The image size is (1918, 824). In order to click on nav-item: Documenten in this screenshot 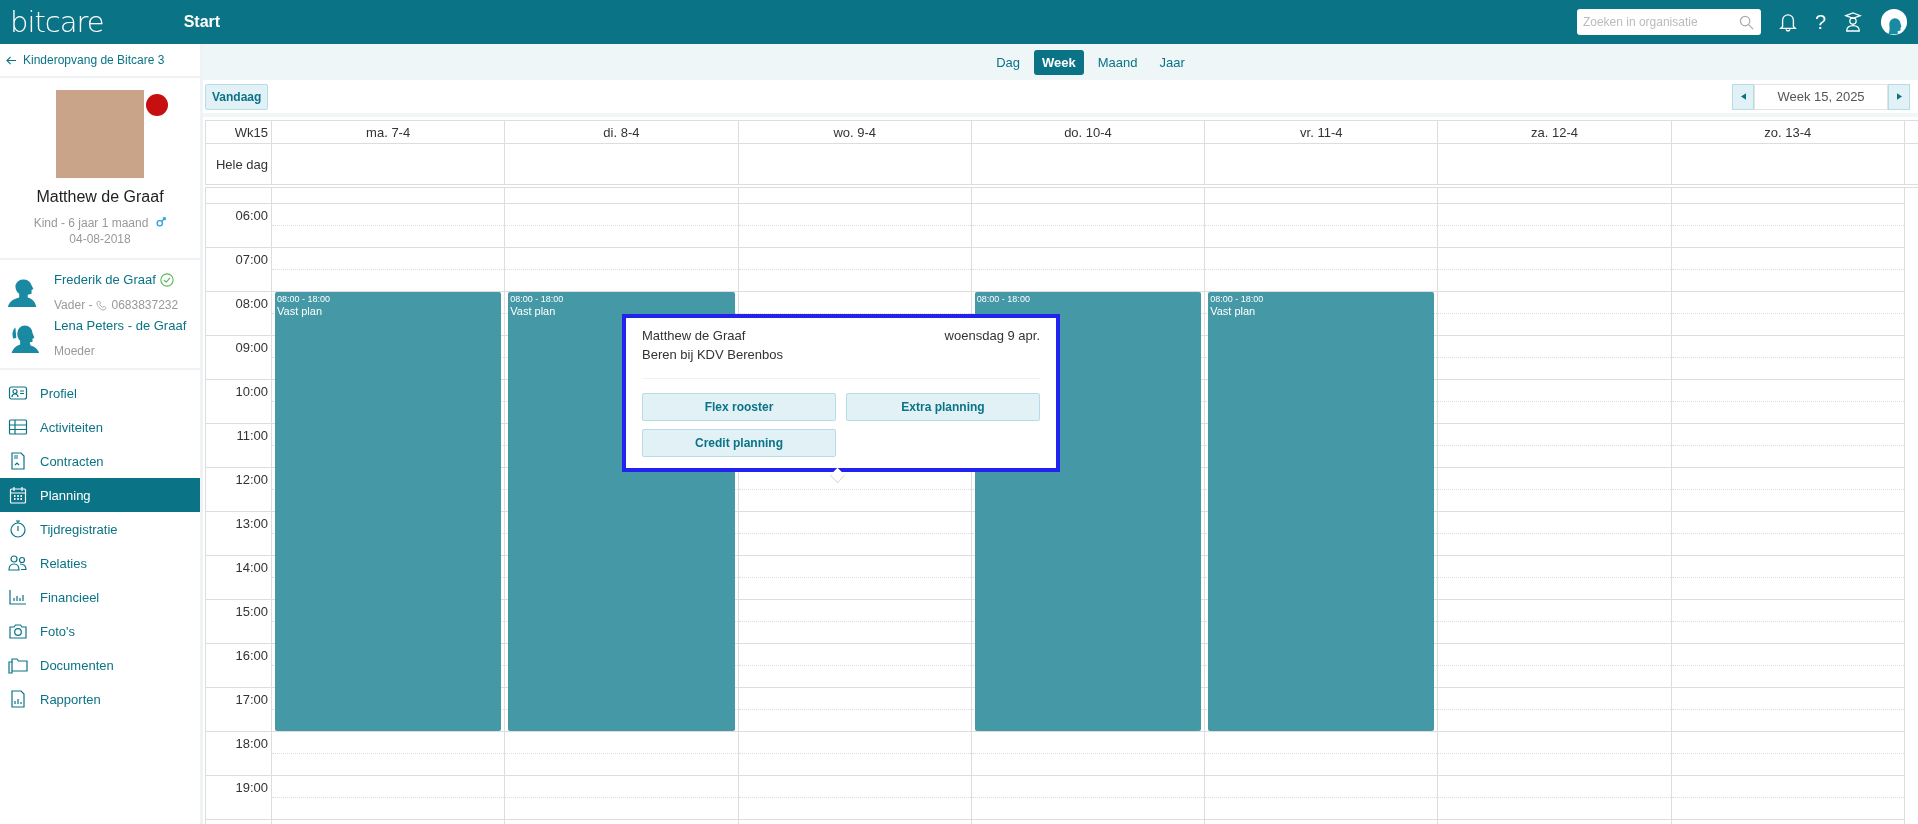, I will do `click(100, 665)`.